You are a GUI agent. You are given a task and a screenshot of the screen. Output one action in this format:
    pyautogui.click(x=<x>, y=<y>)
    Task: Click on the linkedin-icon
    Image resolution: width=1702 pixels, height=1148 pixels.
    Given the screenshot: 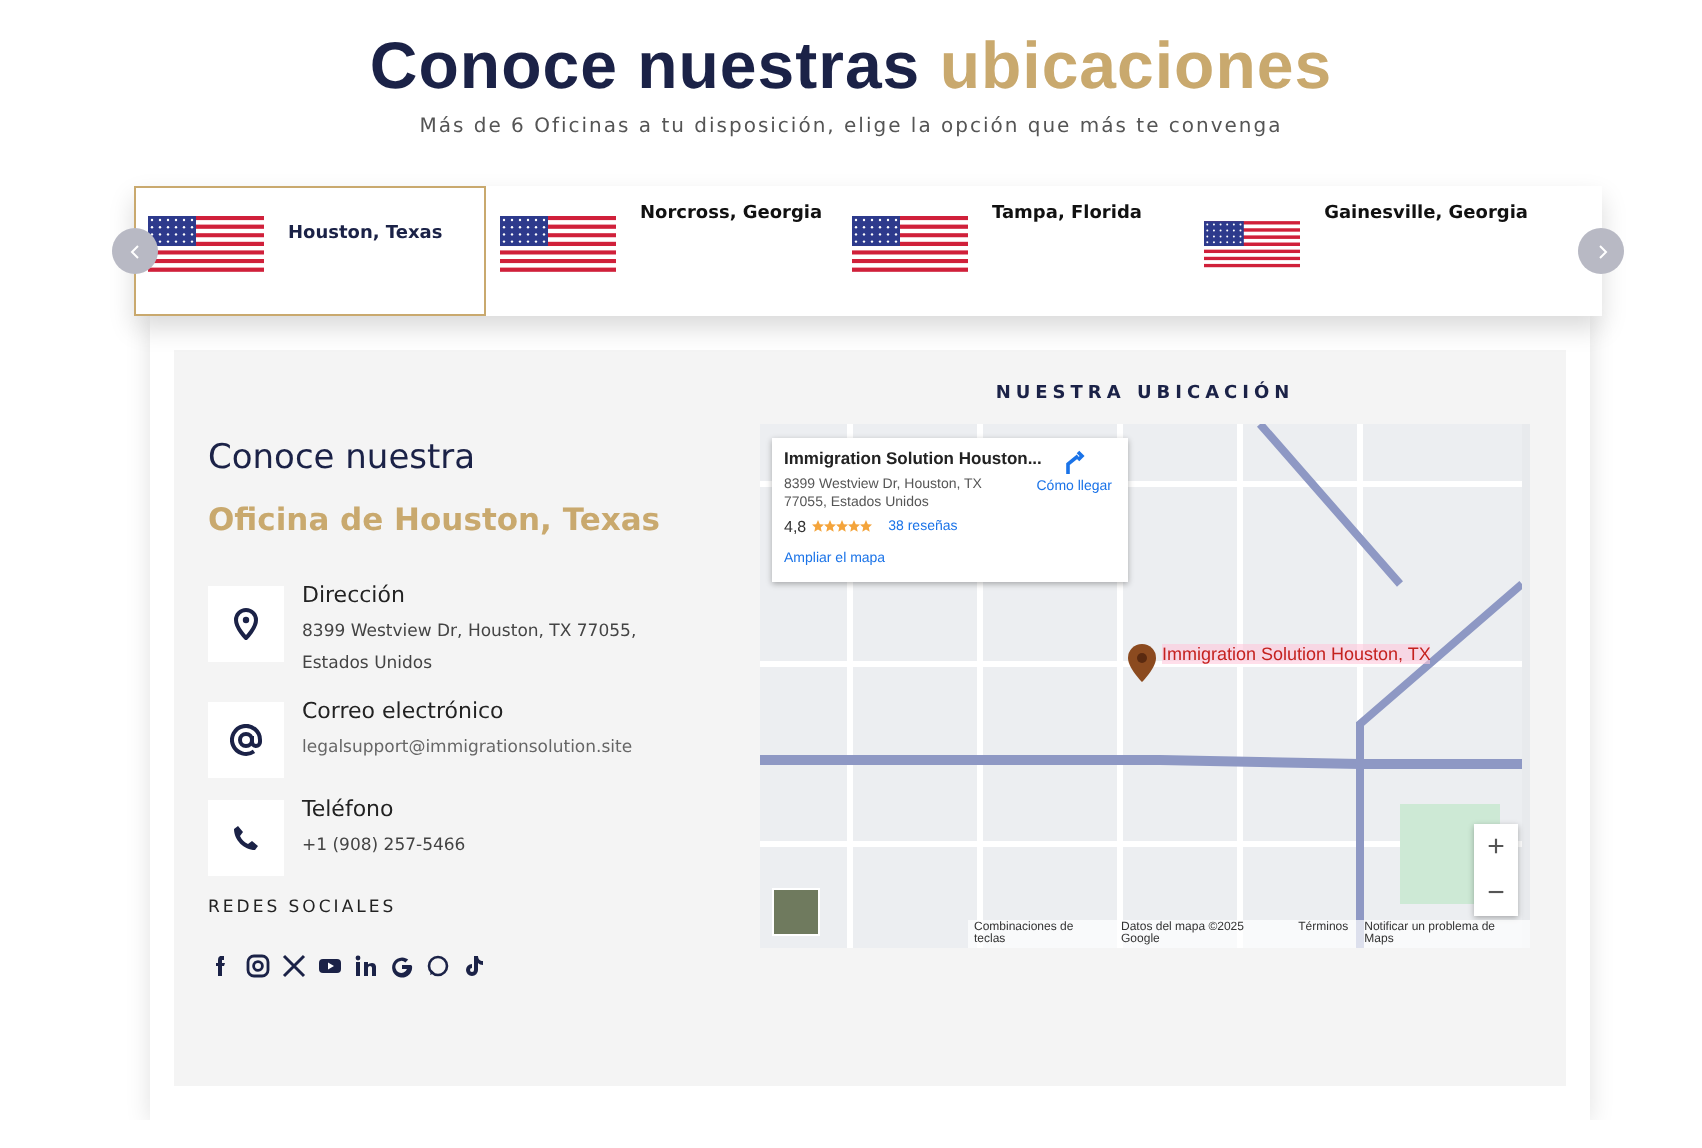 What is the action you would take?
    pyautogui.click(x=366, y=966)
    